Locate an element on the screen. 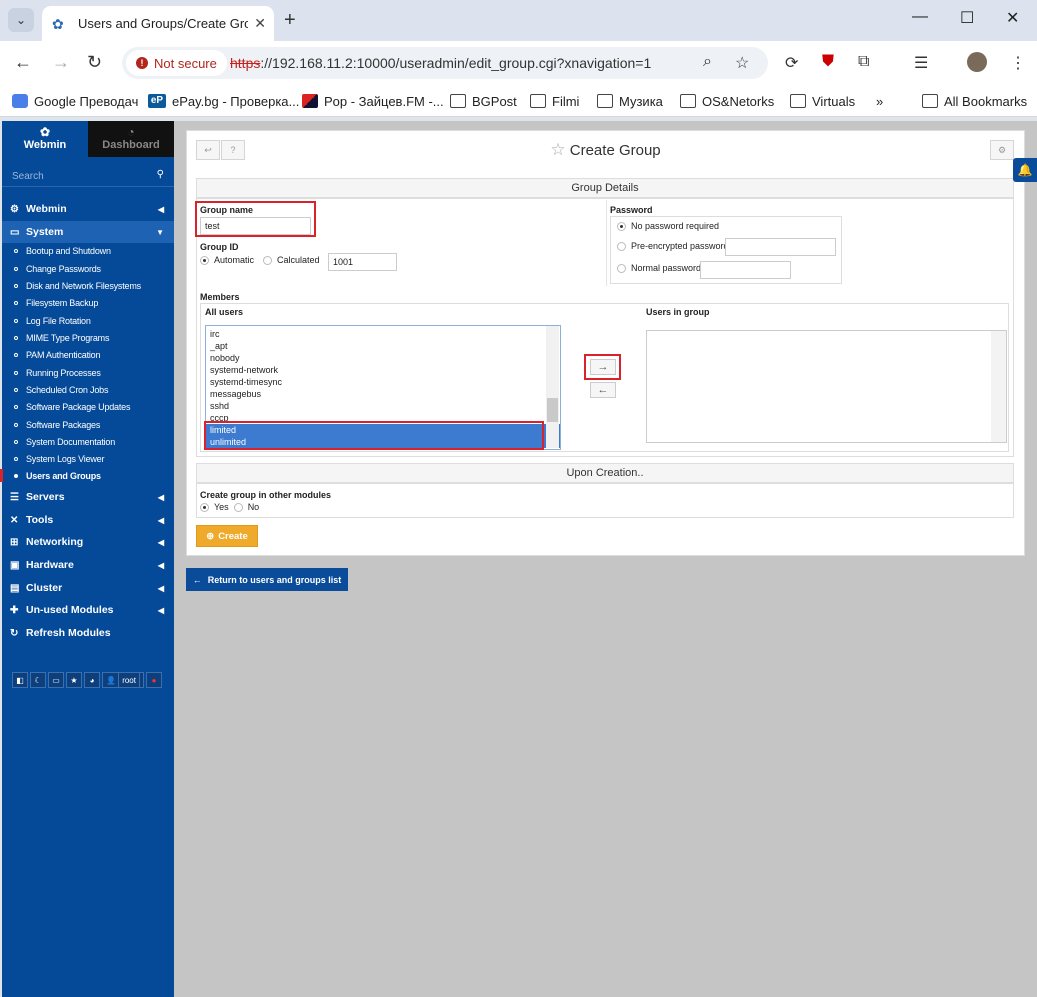 This screenshot has width=1037, height=997. pw-preenc-radio is located at coordinates (621, 246).